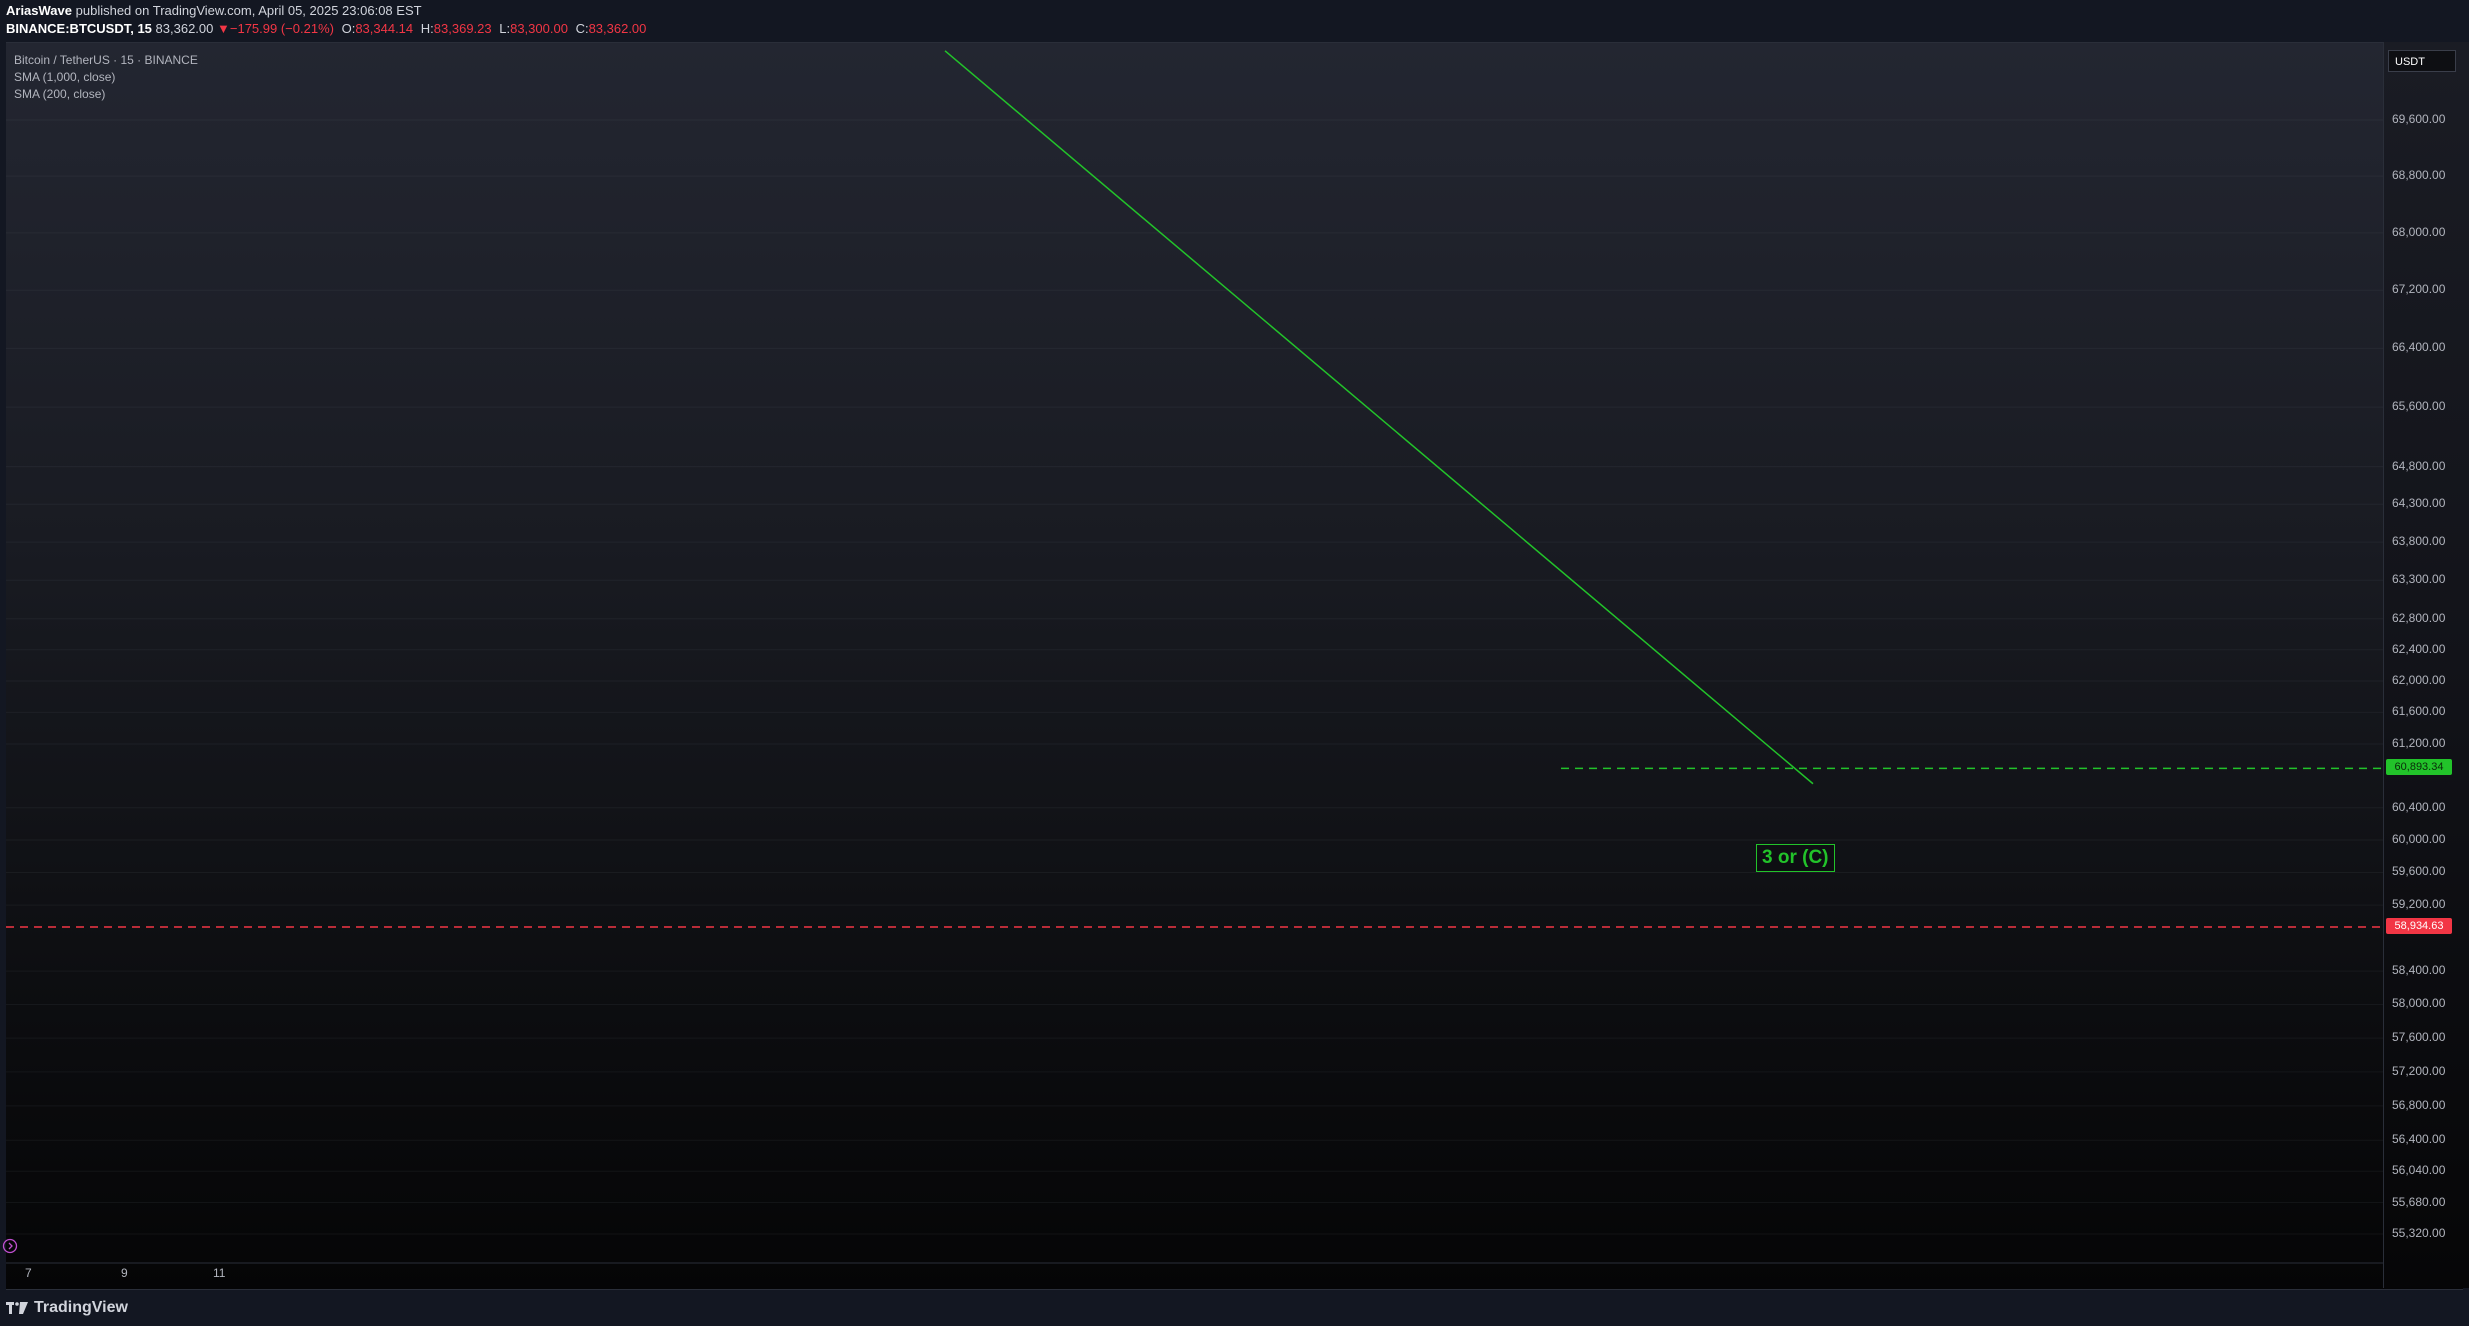 The image size is (2469, 1326). What do you see at coordinates (2419, 1070) in the screenshot?
I see `price-tick-label: 57,200.00` at bounding box center [2419, 1070].